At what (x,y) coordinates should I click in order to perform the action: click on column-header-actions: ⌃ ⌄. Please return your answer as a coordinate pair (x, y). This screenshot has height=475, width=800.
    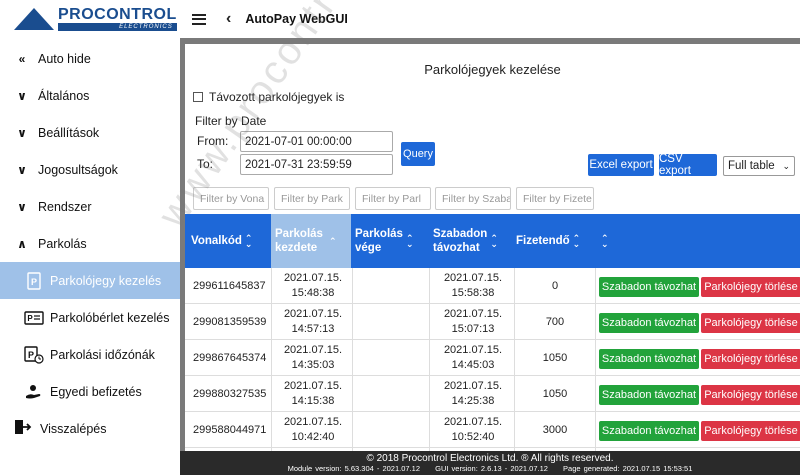
    Looking at the image, I should click on (608, 241).